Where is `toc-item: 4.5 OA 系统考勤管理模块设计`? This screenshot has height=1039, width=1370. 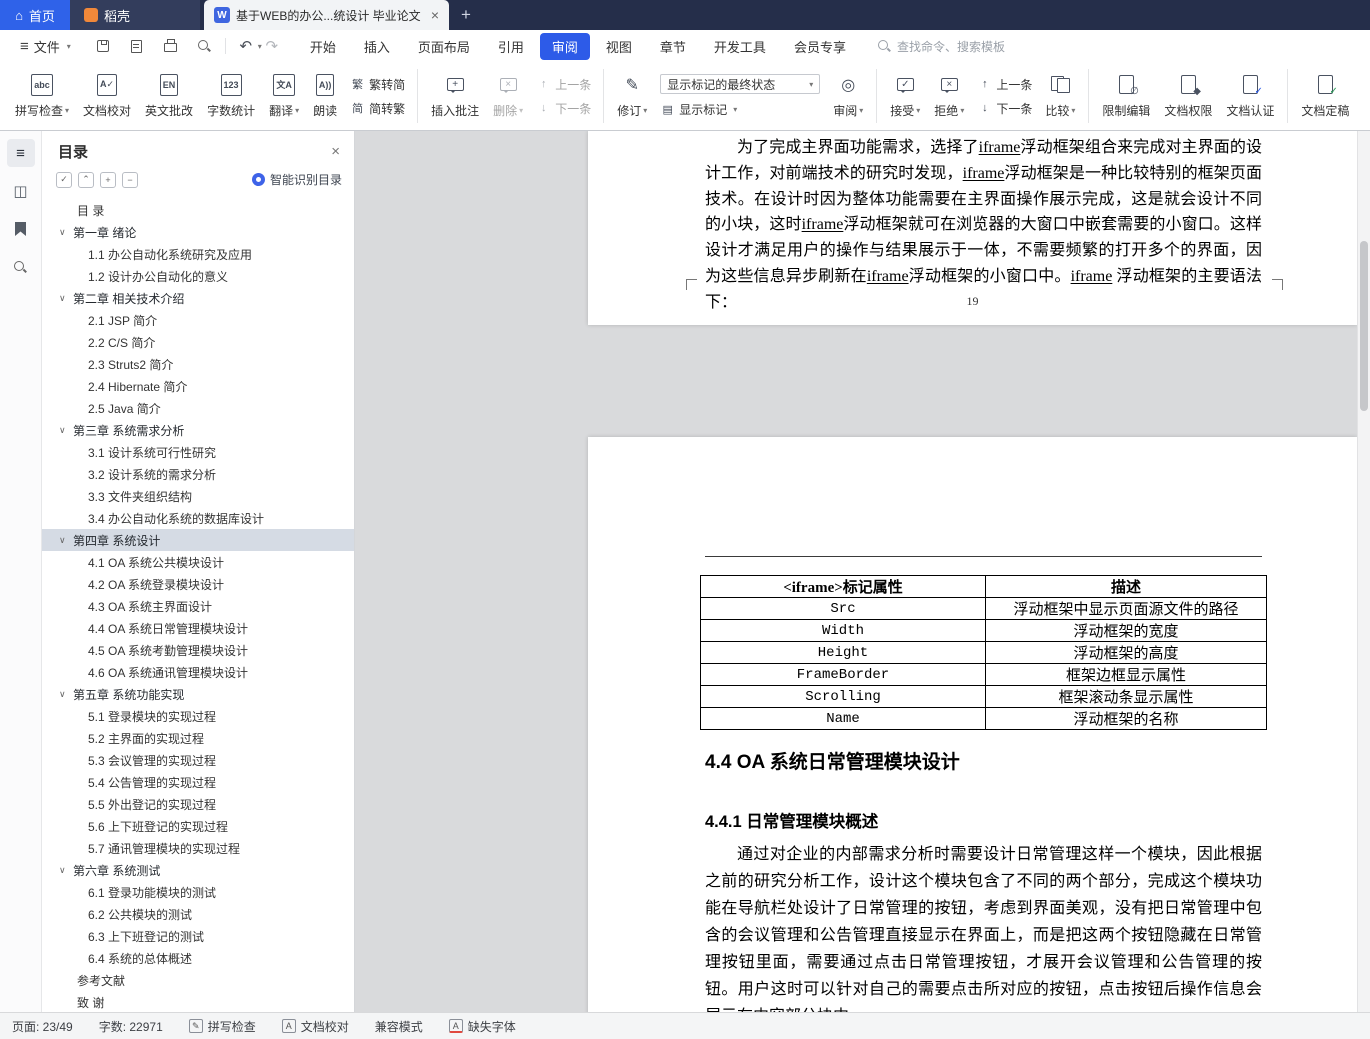 toc-item: 4.5 OA 系统考勤管理模块设计 is located at coordinates (198, 650).